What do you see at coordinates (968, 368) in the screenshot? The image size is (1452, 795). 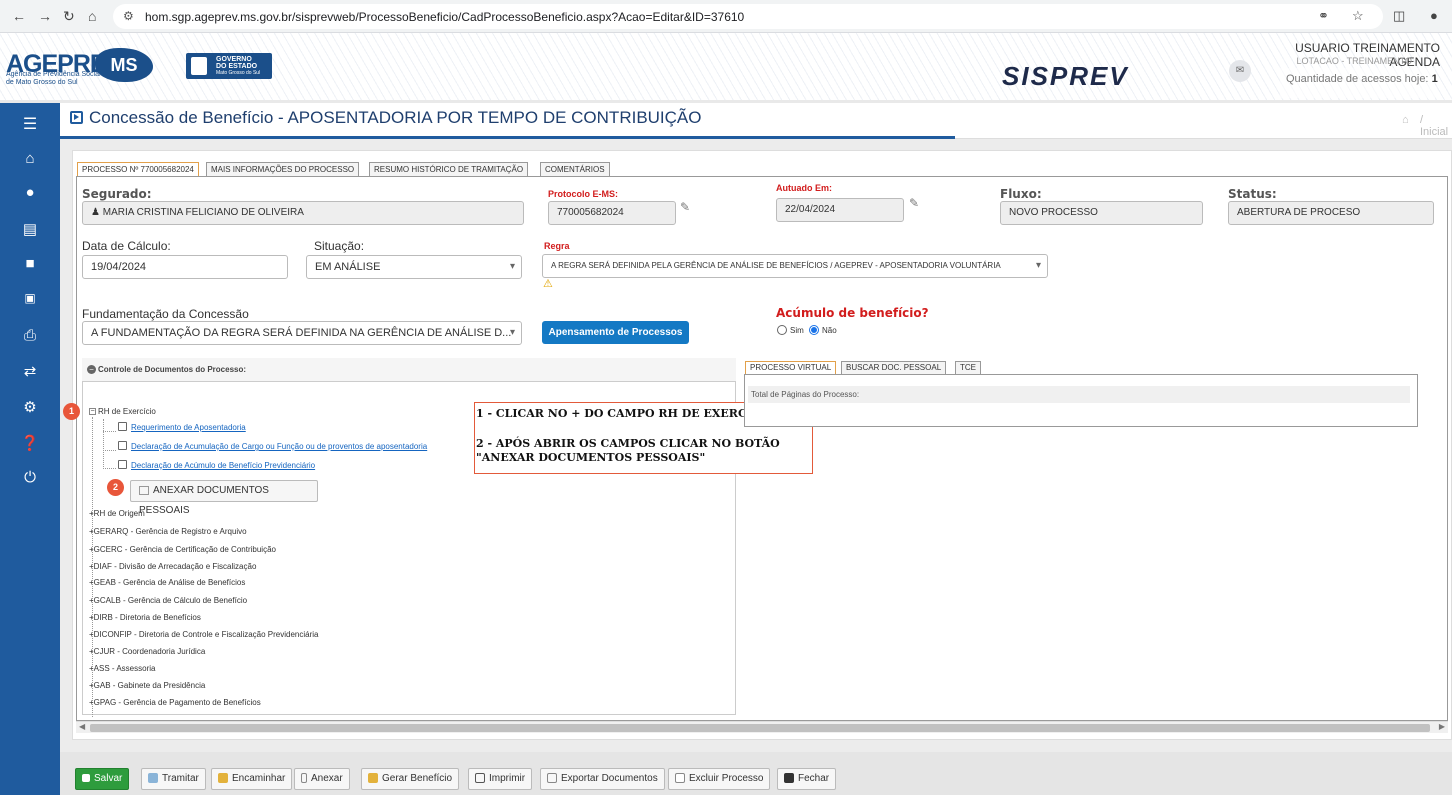 I see `tab-tce: TCE` at bounding box center [968, 368].